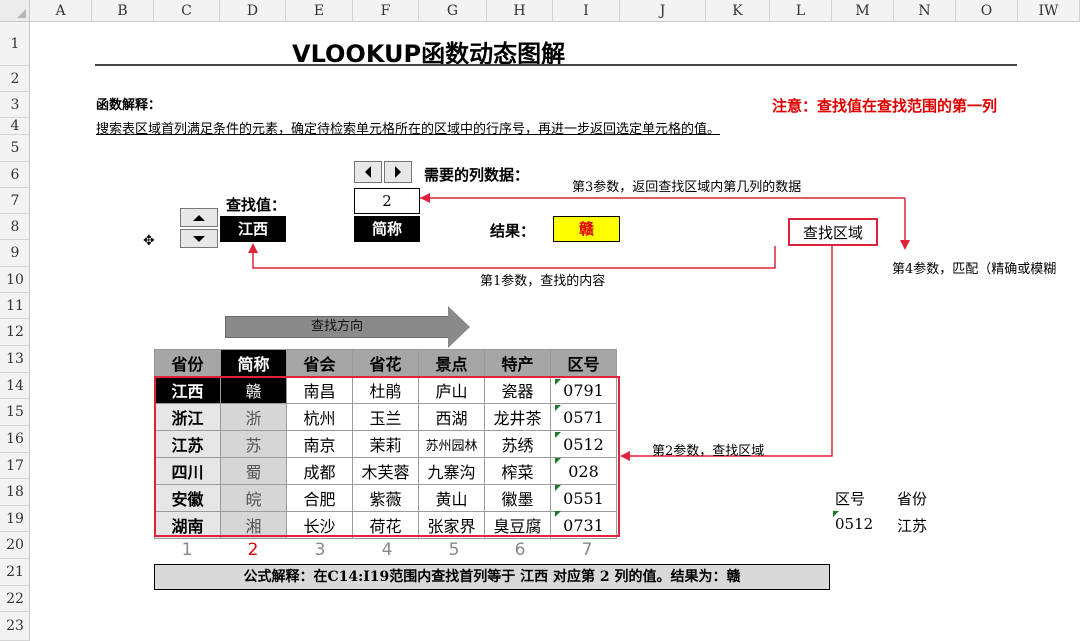  I want to click on table-cell: 赣, so click(253, 390).